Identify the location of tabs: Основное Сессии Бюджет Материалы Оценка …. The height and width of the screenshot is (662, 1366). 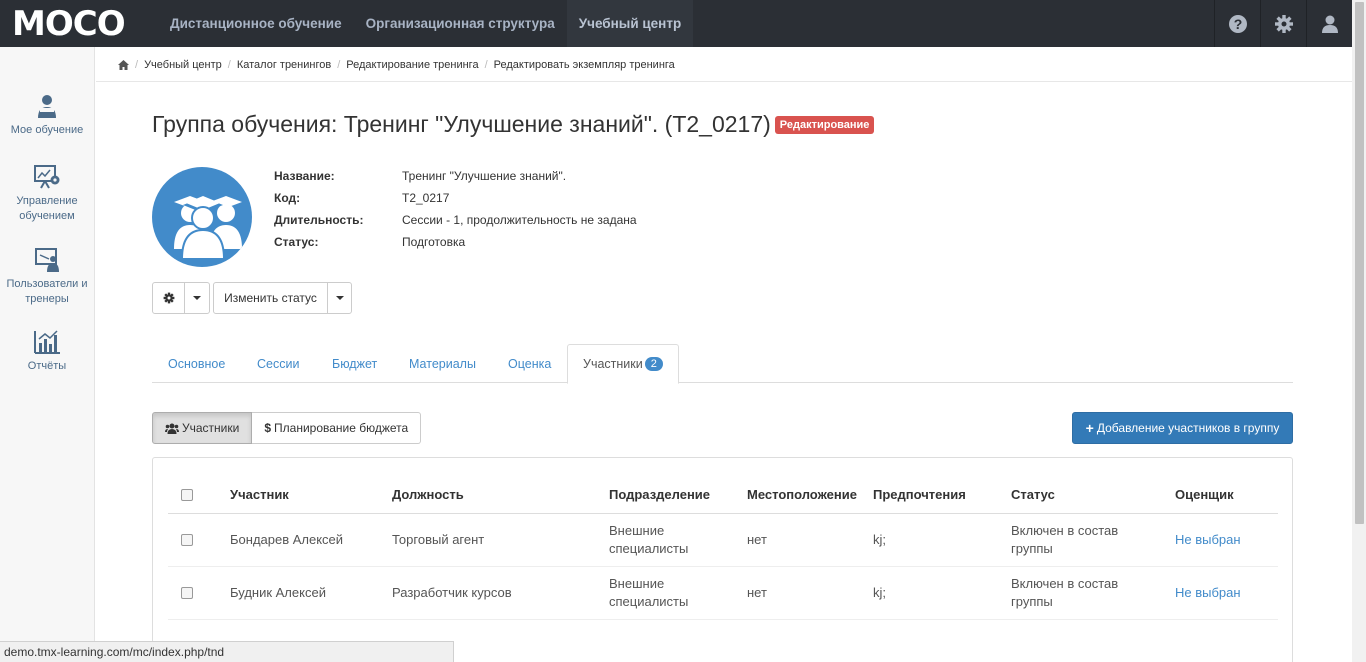
(722, 364).